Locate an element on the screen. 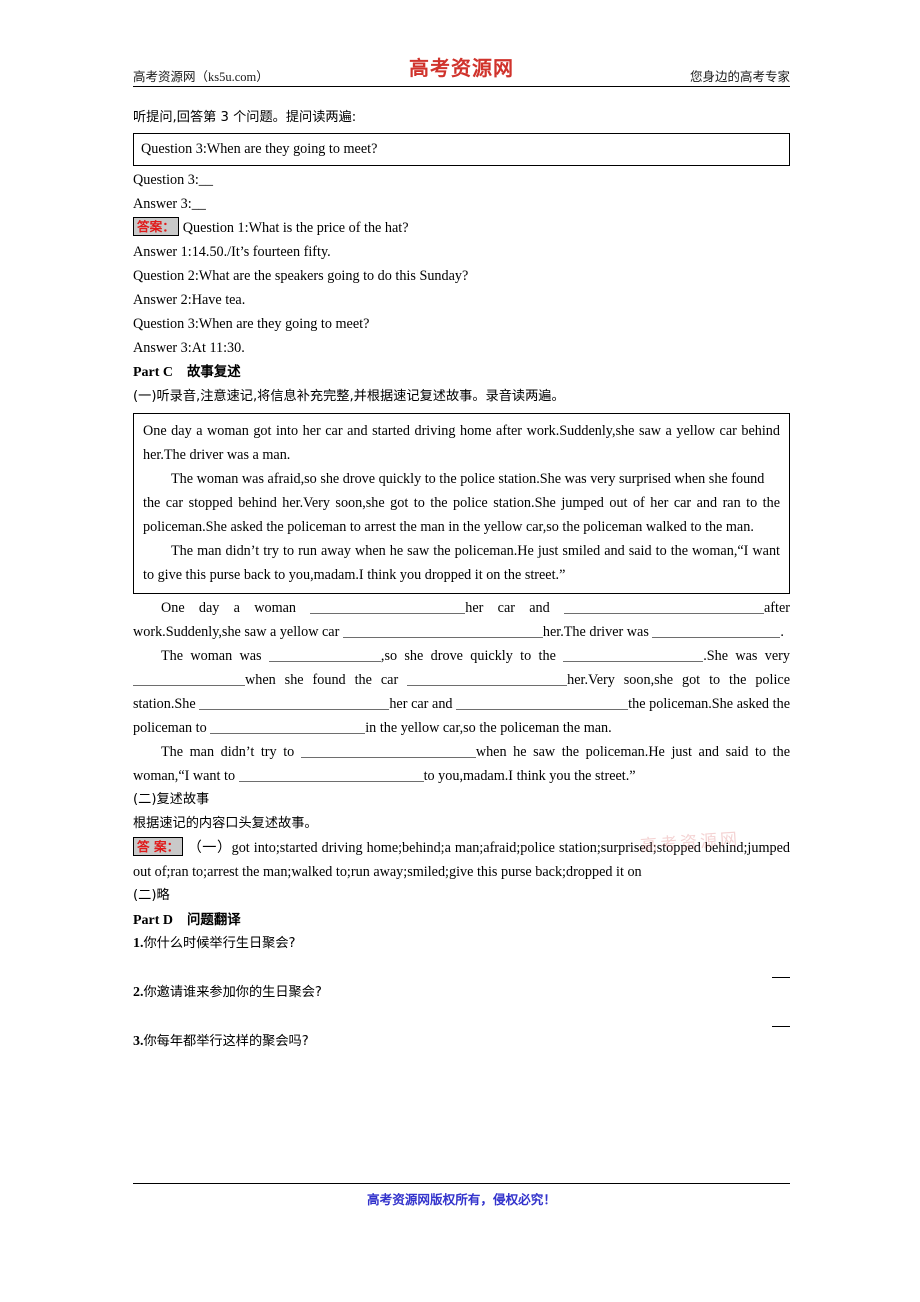 The image size is (920, 1302). answer-badge-2: 答 案： is located at coordinates (158, 846).